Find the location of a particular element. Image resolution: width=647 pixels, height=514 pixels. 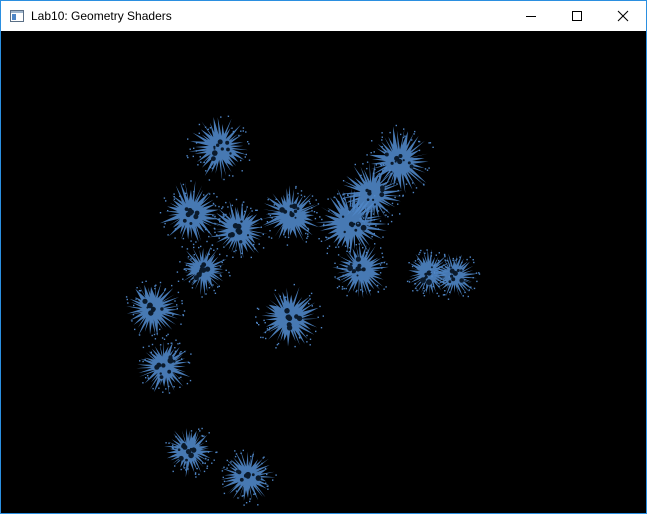

close-button is located at coordinates (623, 16).